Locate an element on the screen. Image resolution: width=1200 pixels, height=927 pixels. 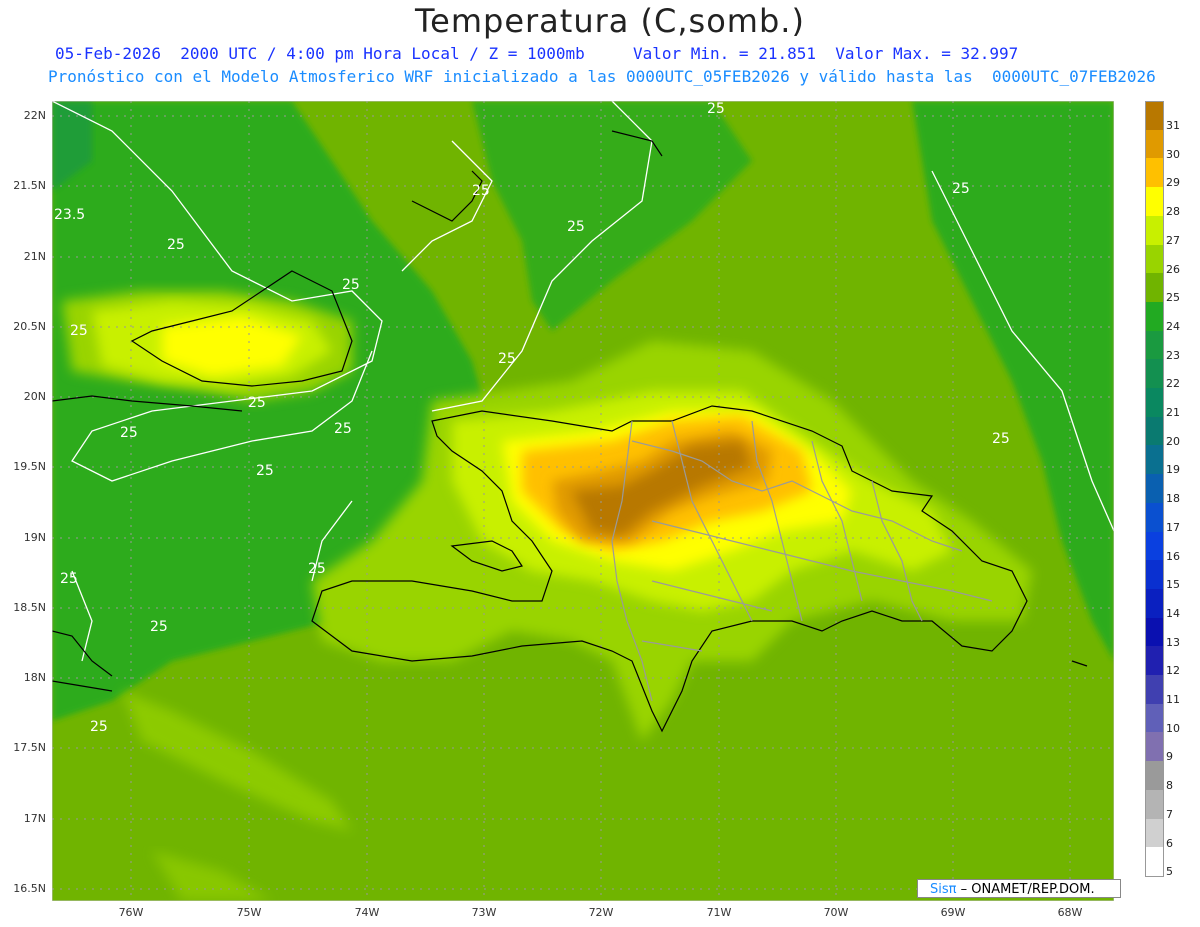
credit-brand: Sisπ is located at coordinates (943, 889).